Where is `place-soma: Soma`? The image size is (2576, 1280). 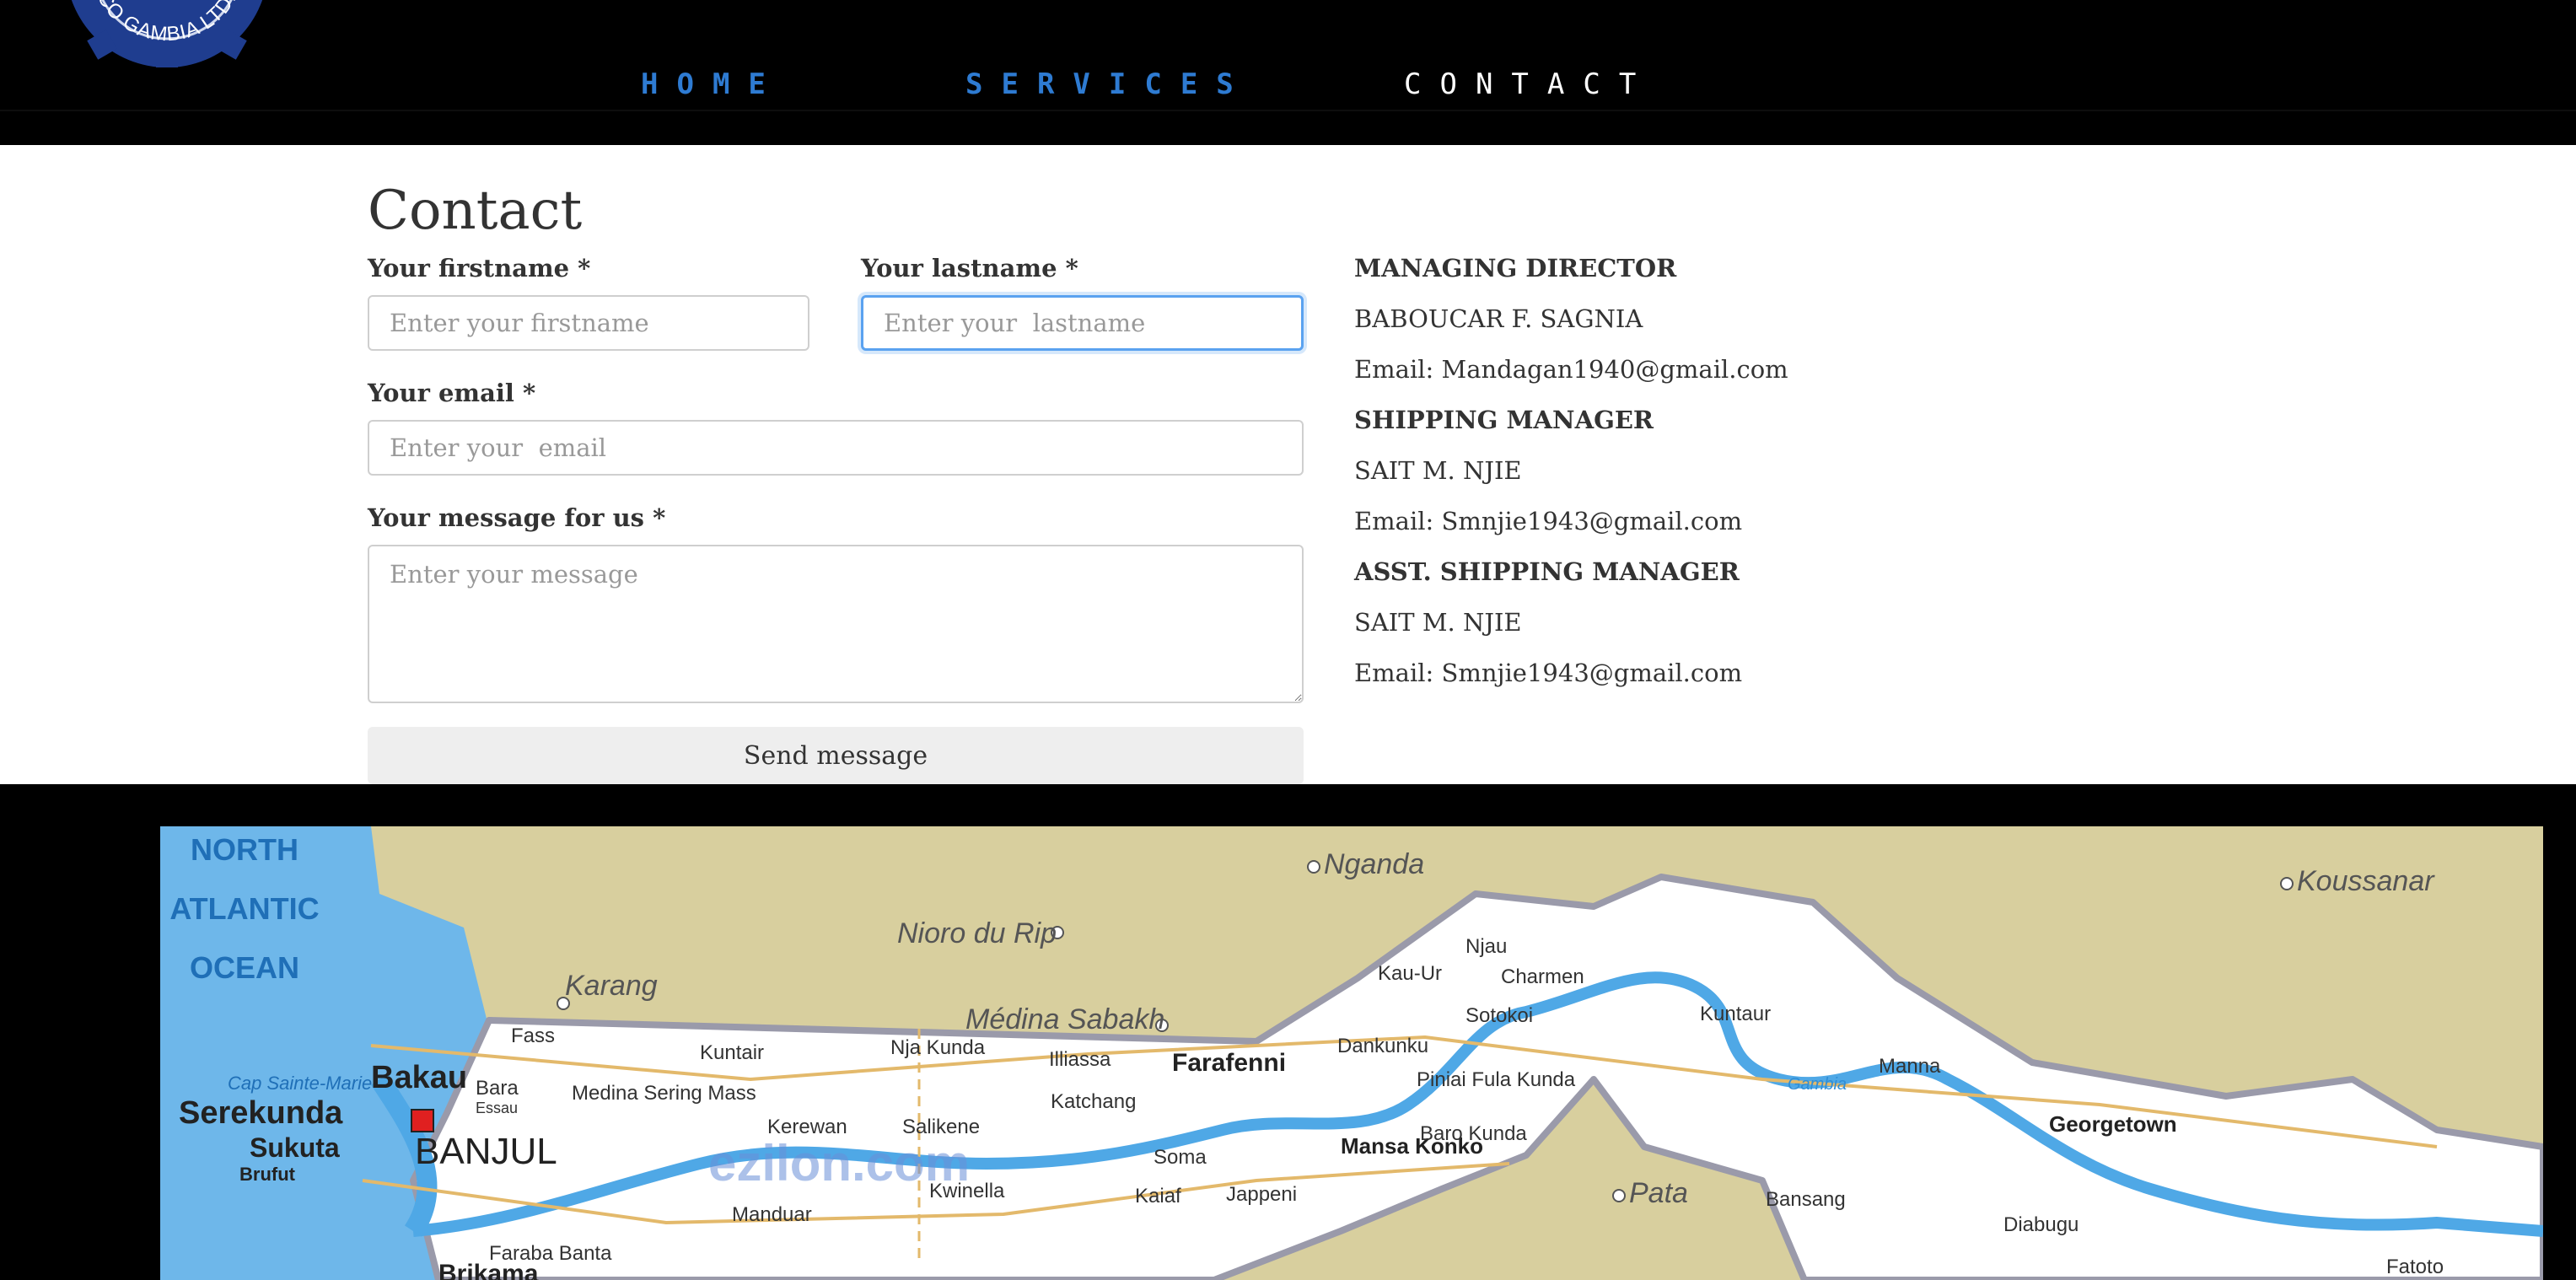
place-soma: Soma is located at coordinates (1180, 1157).